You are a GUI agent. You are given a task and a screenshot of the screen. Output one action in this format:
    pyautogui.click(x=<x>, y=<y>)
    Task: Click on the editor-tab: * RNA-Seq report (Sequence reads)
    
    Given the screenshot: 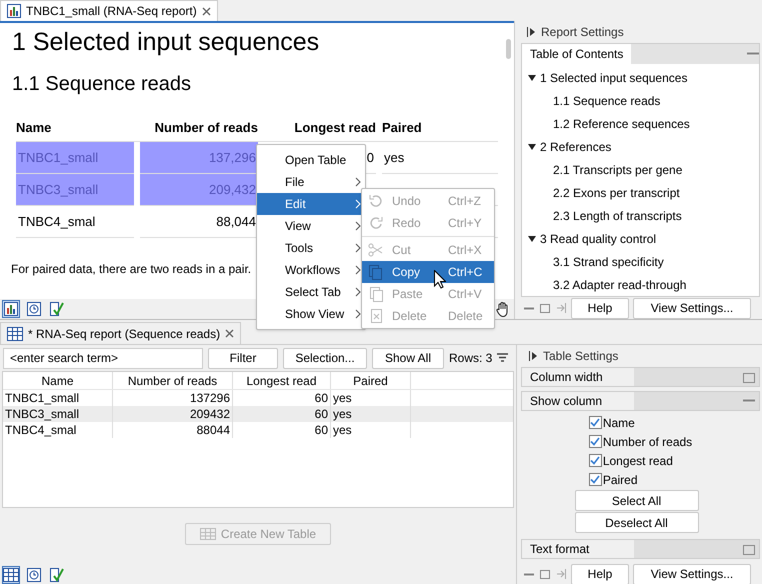 What is the action you would take?
    pyautogui.click(x=121, y=333)
    